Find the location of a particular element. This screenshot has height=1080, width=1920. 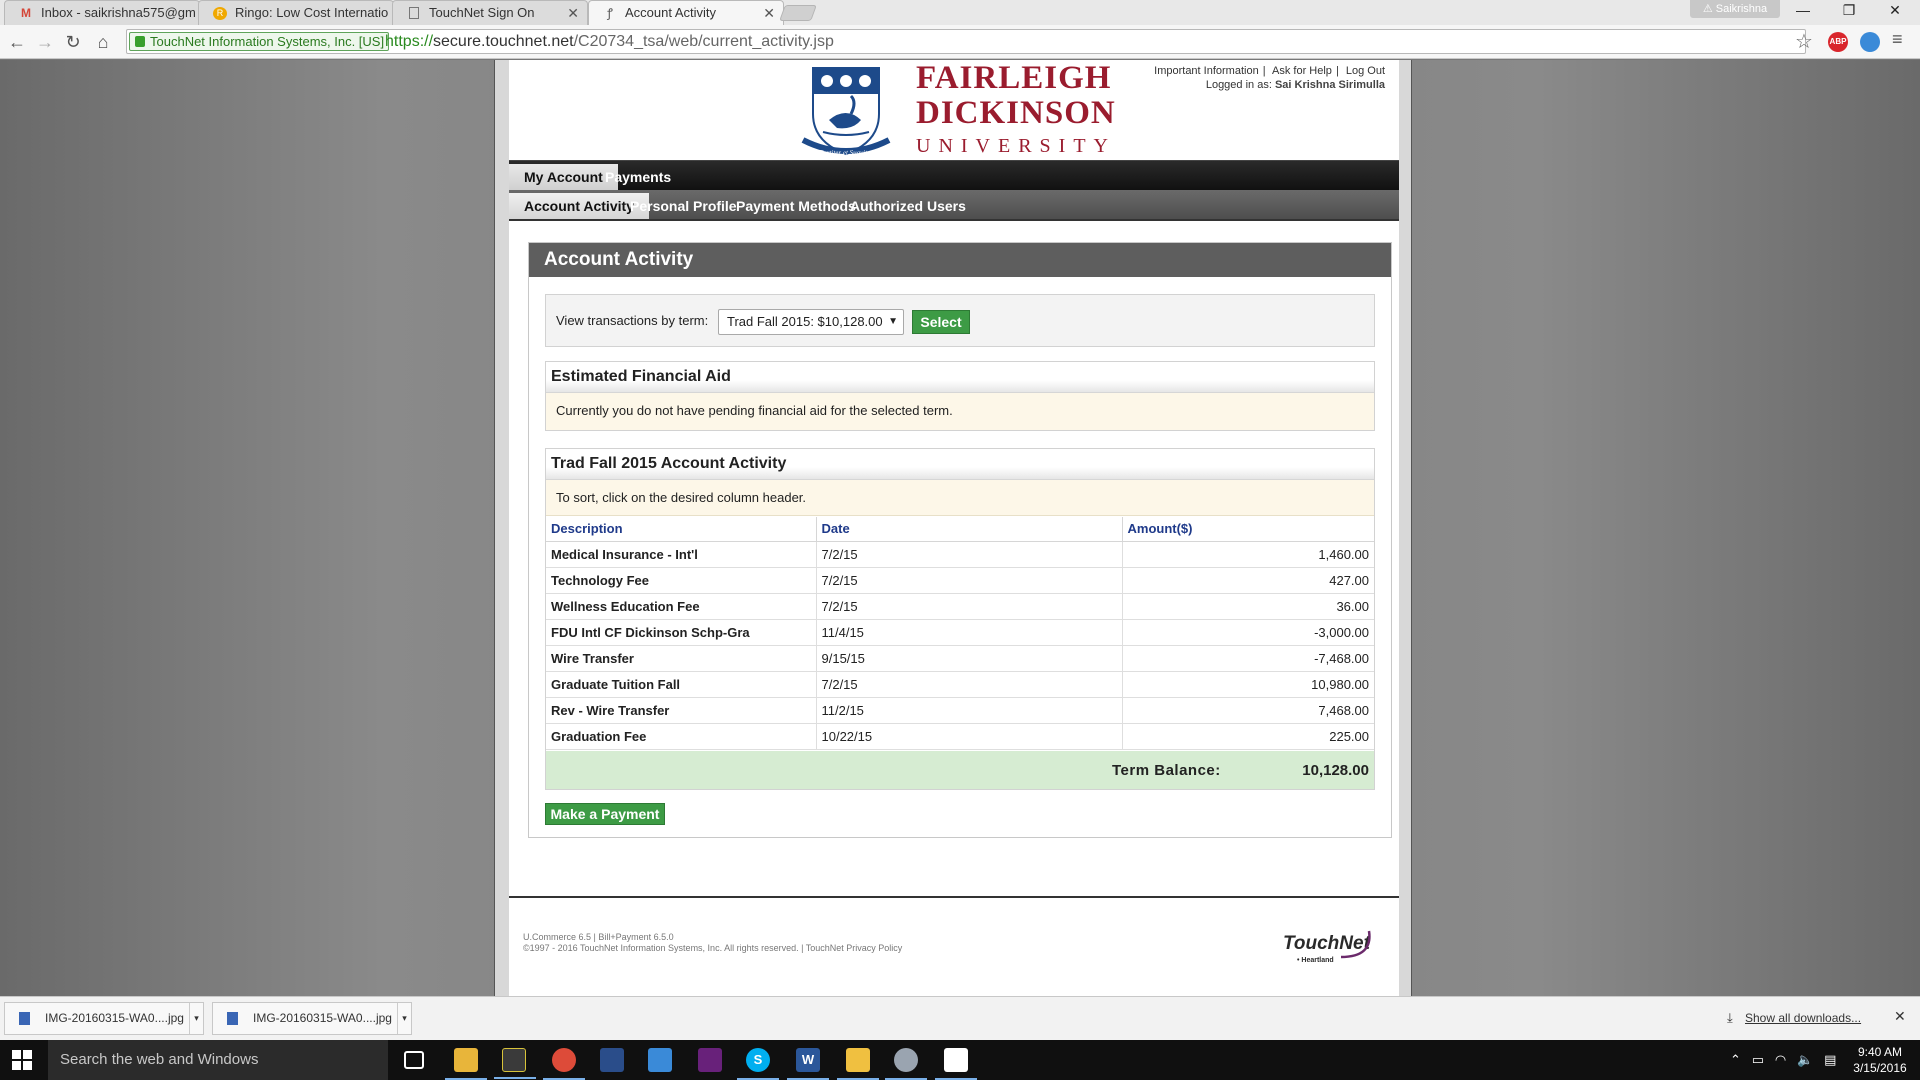

close-window-icon: ✕ is located at coordinates (1895, 10).